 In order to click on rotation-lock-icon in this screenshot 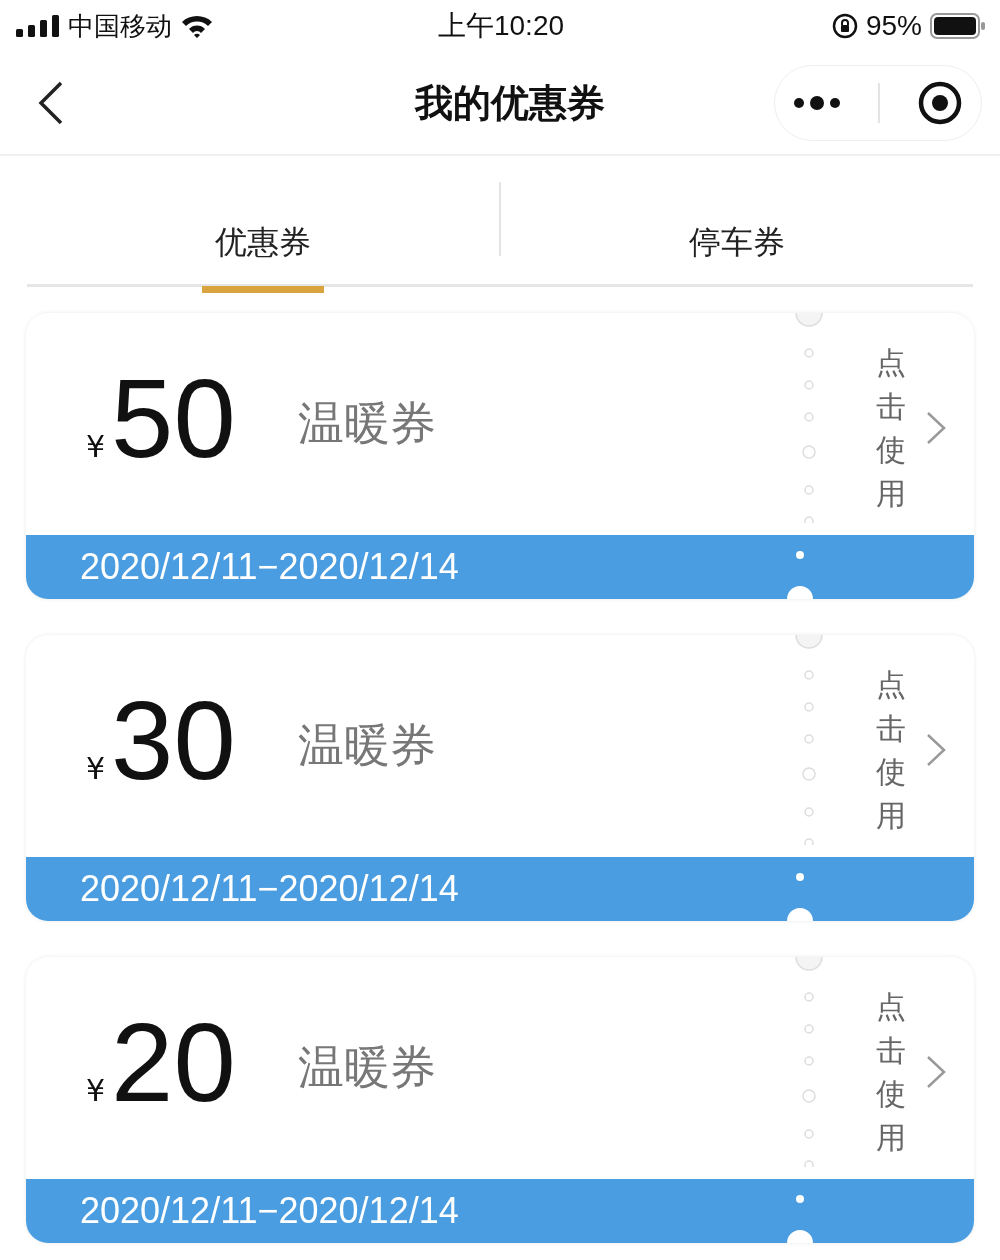, I will do `click(844, 26)`.